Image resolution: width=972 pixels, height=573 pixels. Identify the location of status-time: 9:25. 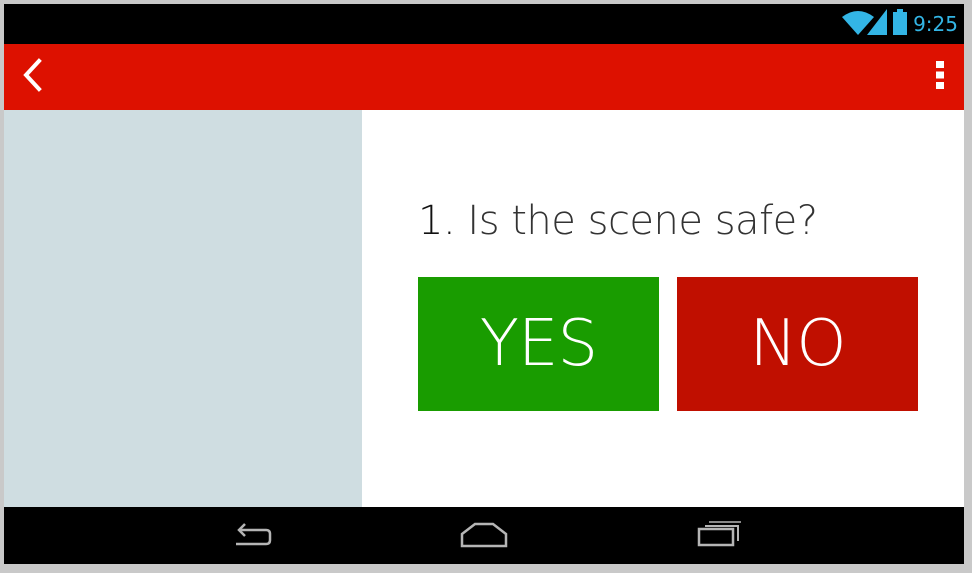
(935, 24).